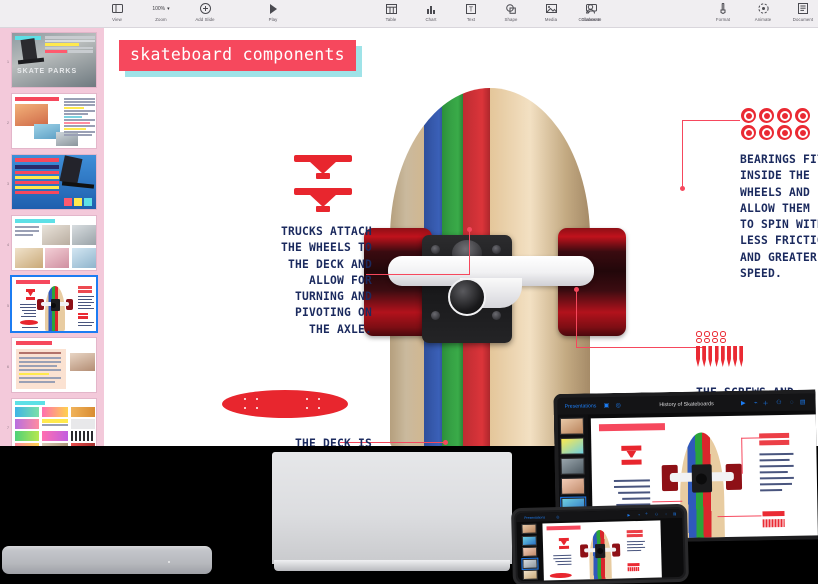  I want to click on table-label: Table, so click(391, 19).